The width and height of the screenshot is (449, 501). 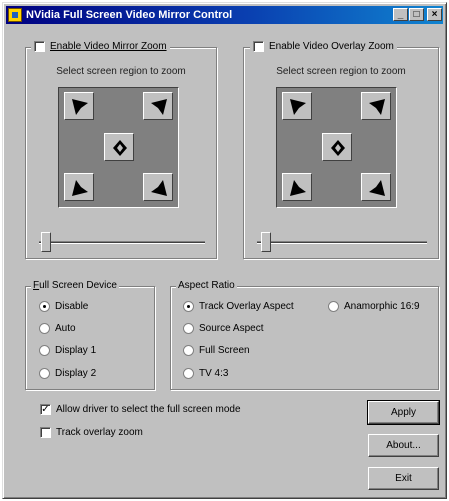 I want to click on mirror-zoom-caption: Select screen region to zoom, so click(x=121, y=71).